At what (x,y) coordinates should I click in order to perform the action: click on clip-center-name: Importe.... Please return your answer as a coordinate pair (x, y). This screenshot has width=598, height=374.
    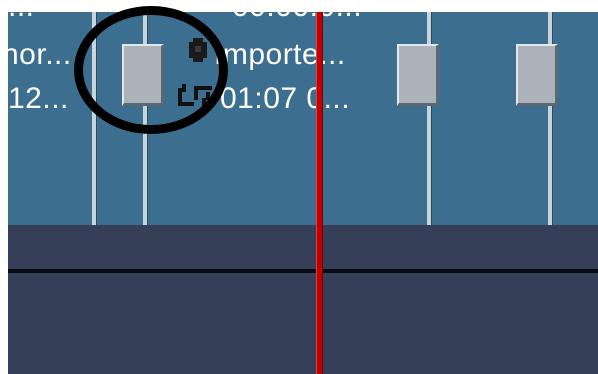
    Looking at the image, I should click on (280, 54).